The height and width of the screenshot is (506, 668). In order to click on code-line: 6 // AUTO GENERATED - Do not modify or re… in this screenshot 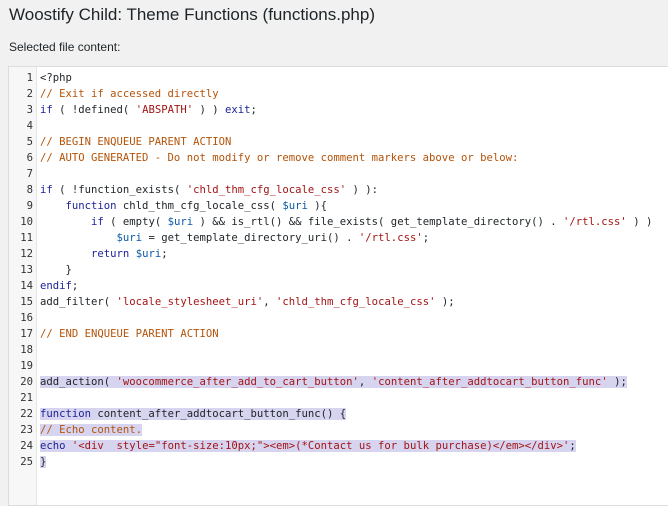, I will do `click(338, 158)`.